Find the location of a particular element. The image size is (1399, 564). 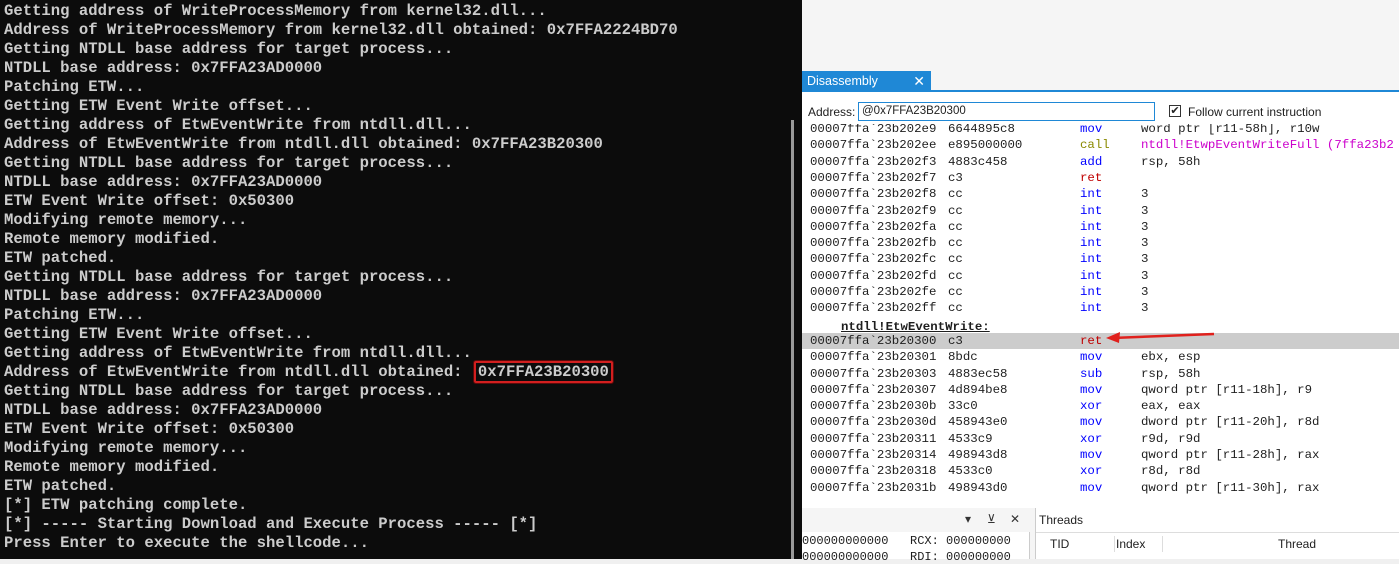

console-scrollbar-thumb is located at coordinates (792, 339).